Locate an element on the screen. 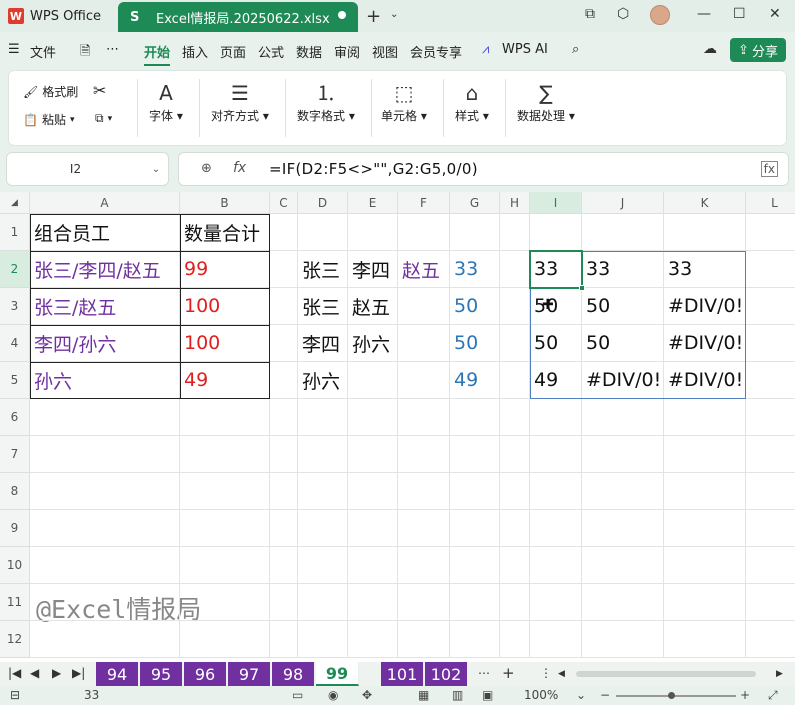 Image resolution: width=795 pixels, height=705 pixels. cell-j1 is located at coordinates (623, 232).